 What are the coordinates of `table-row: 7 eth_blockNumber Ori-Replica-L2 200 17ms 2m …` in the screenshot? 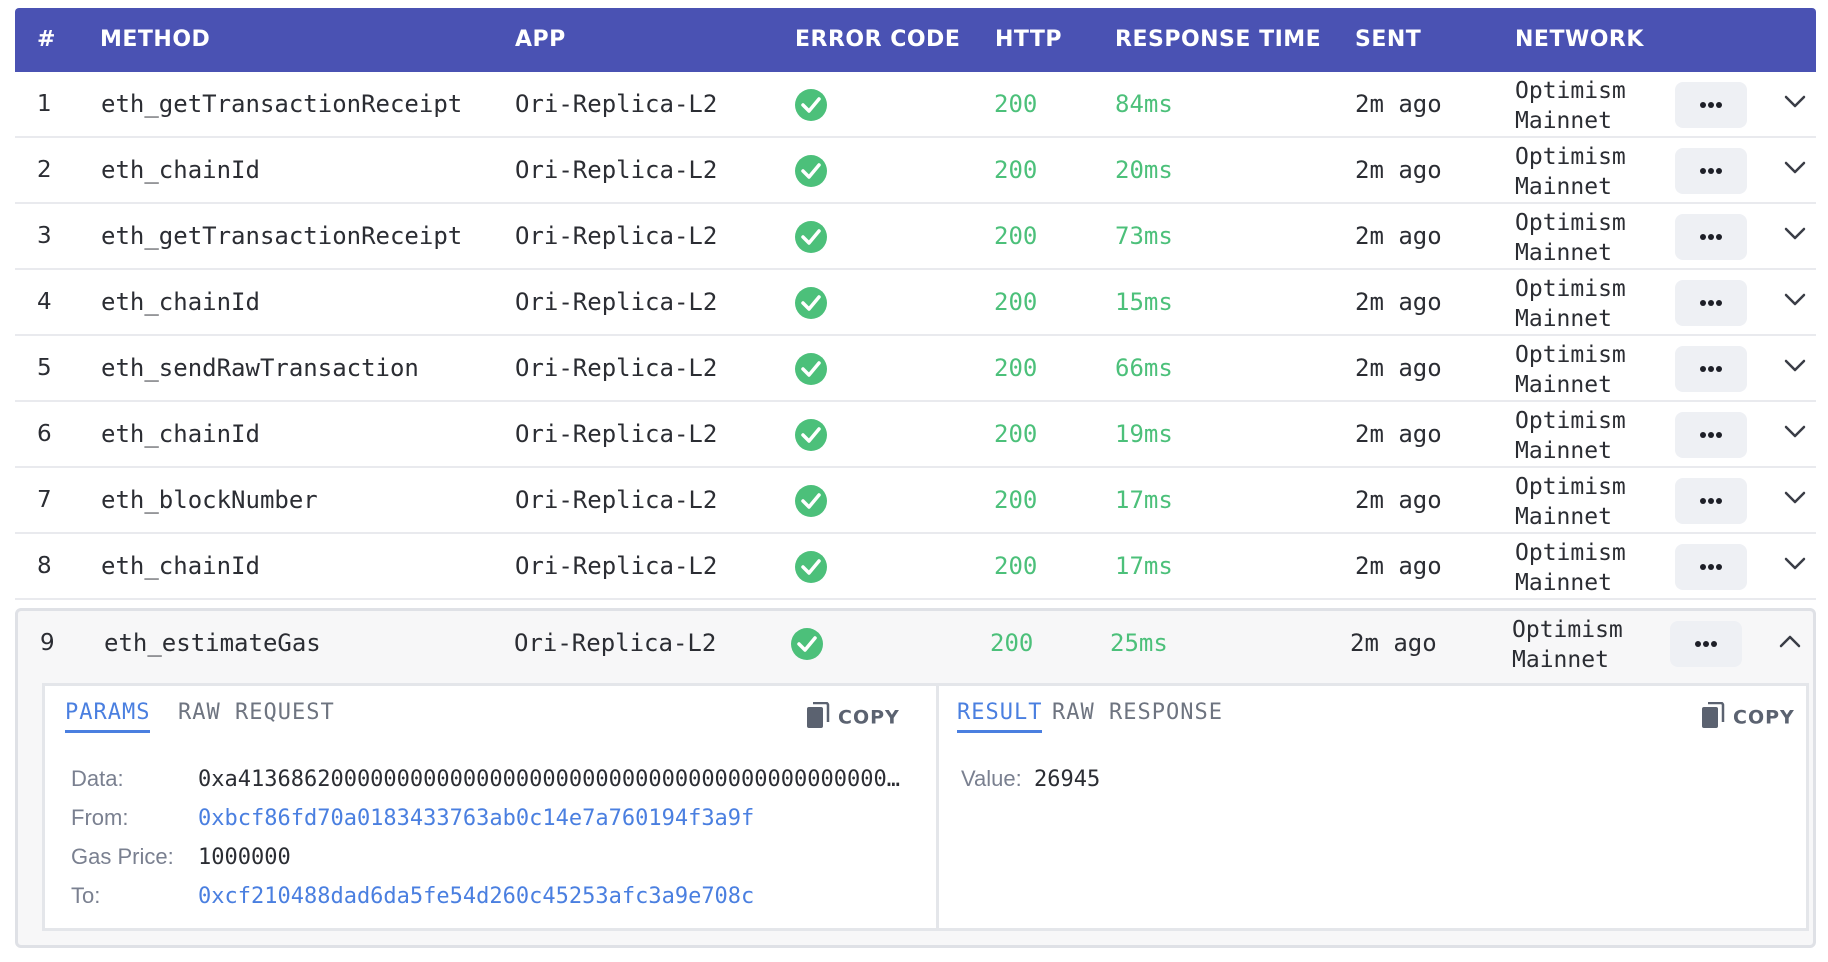 It's located at (915, 501).